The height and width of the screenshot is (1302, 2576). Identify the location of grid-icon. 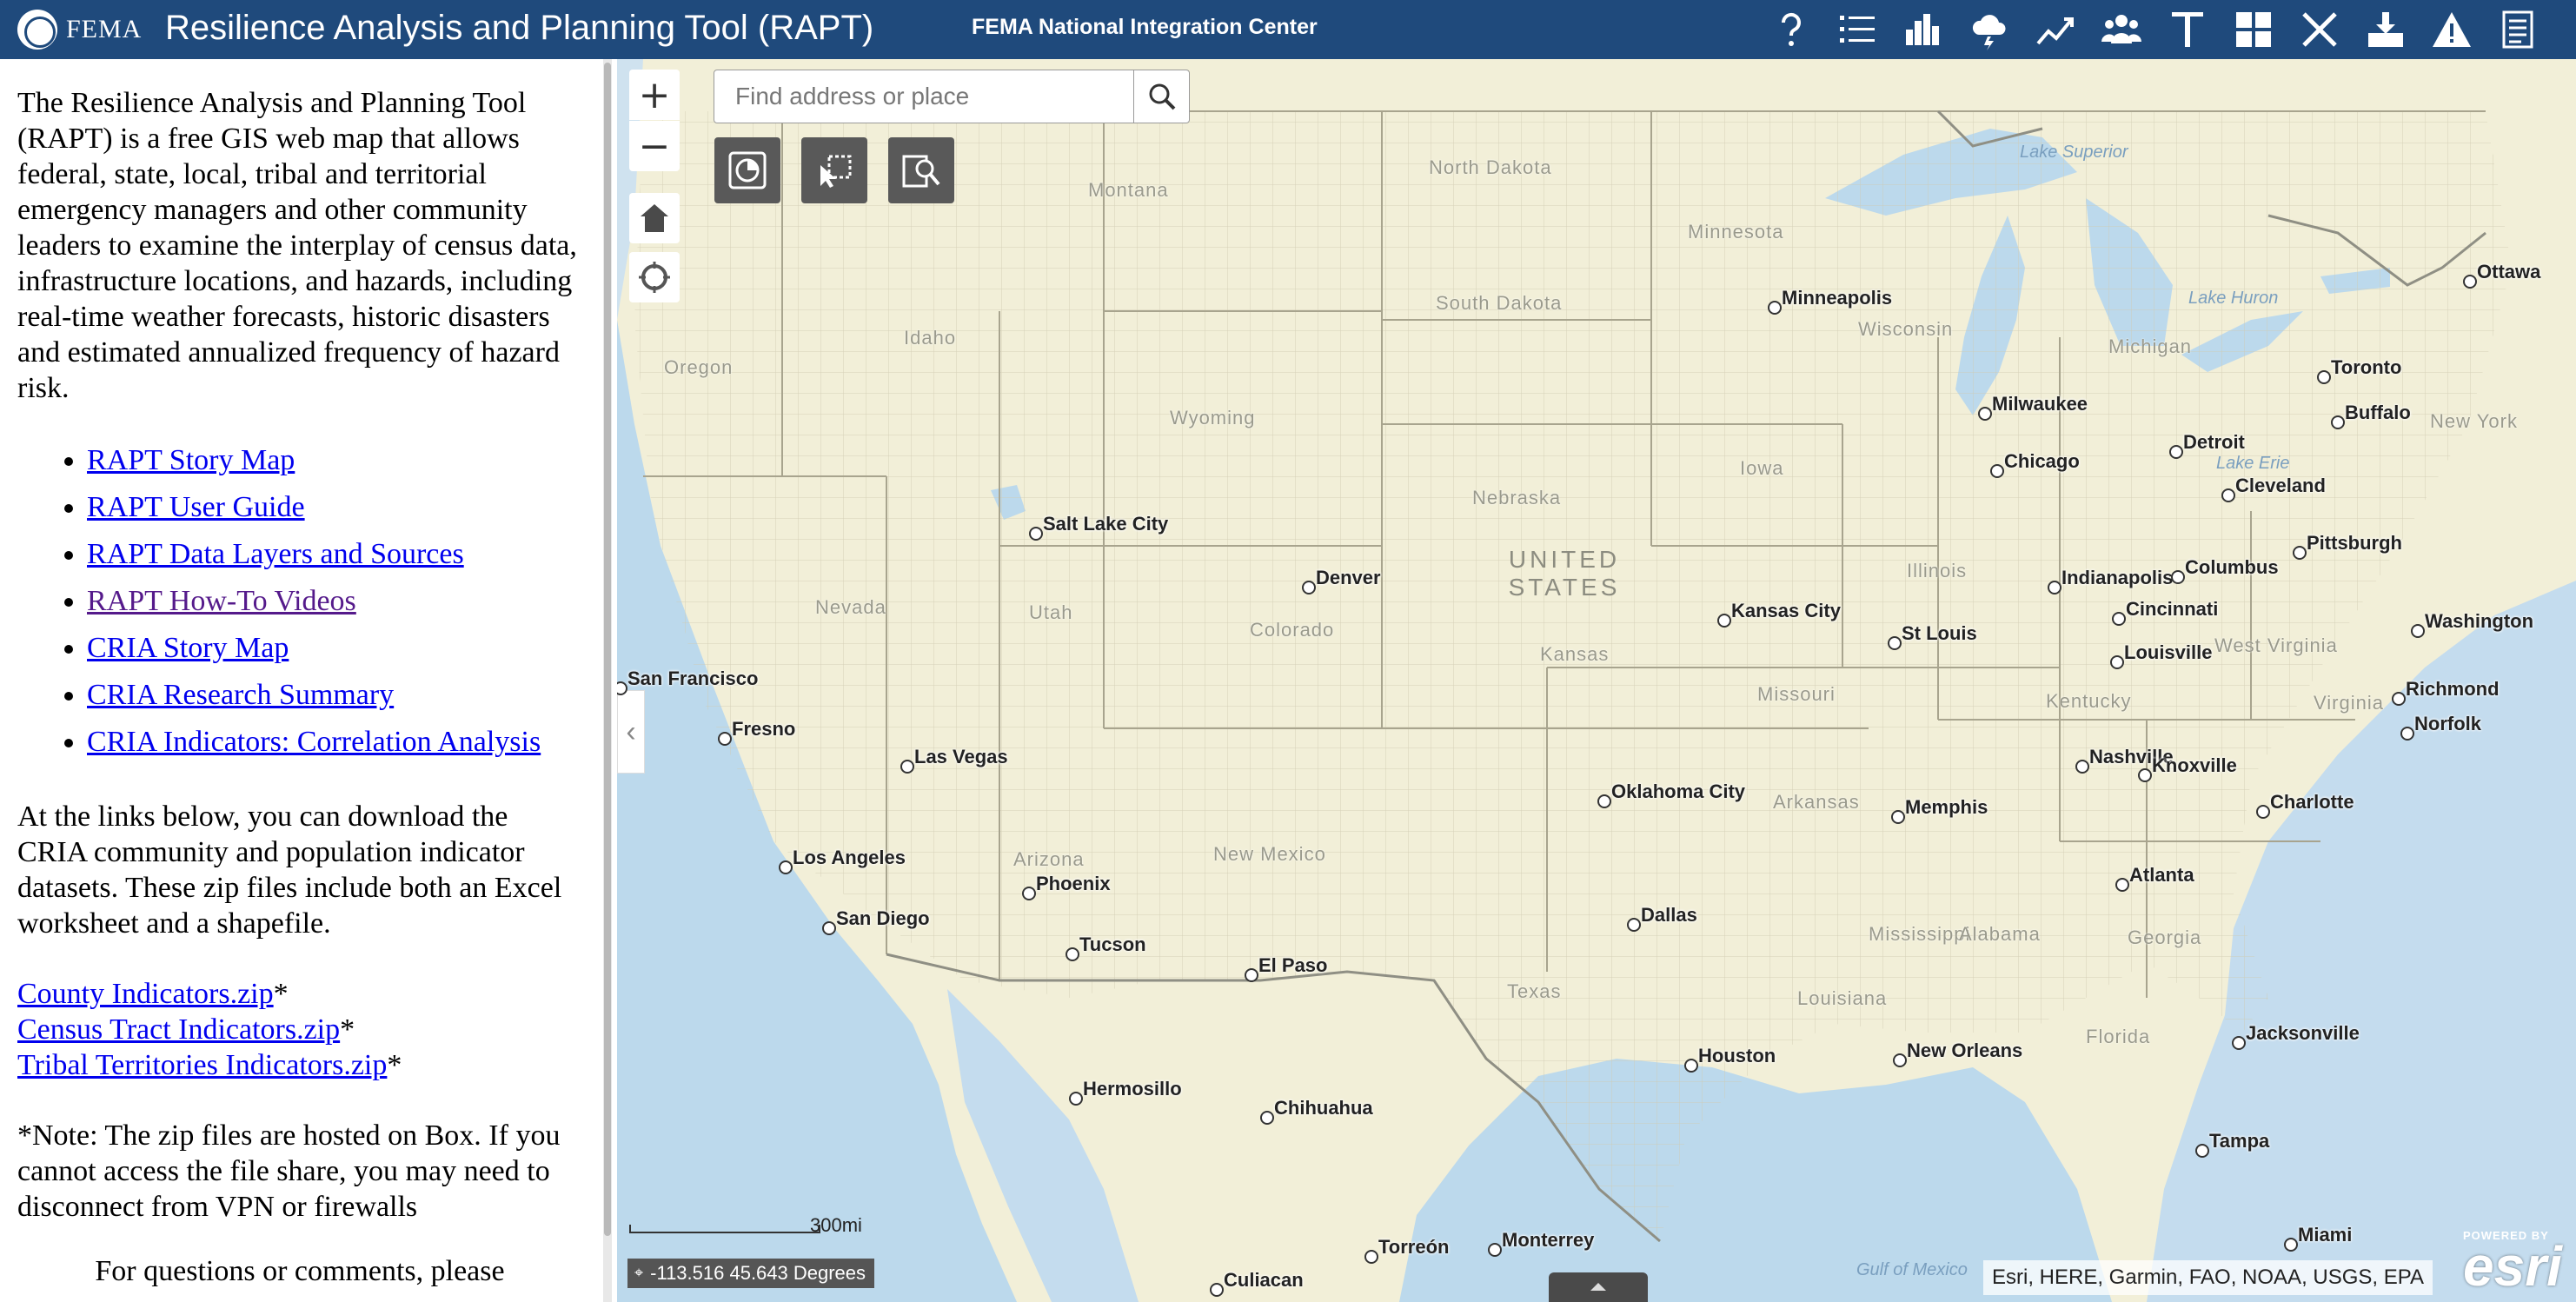
(2254, 30).